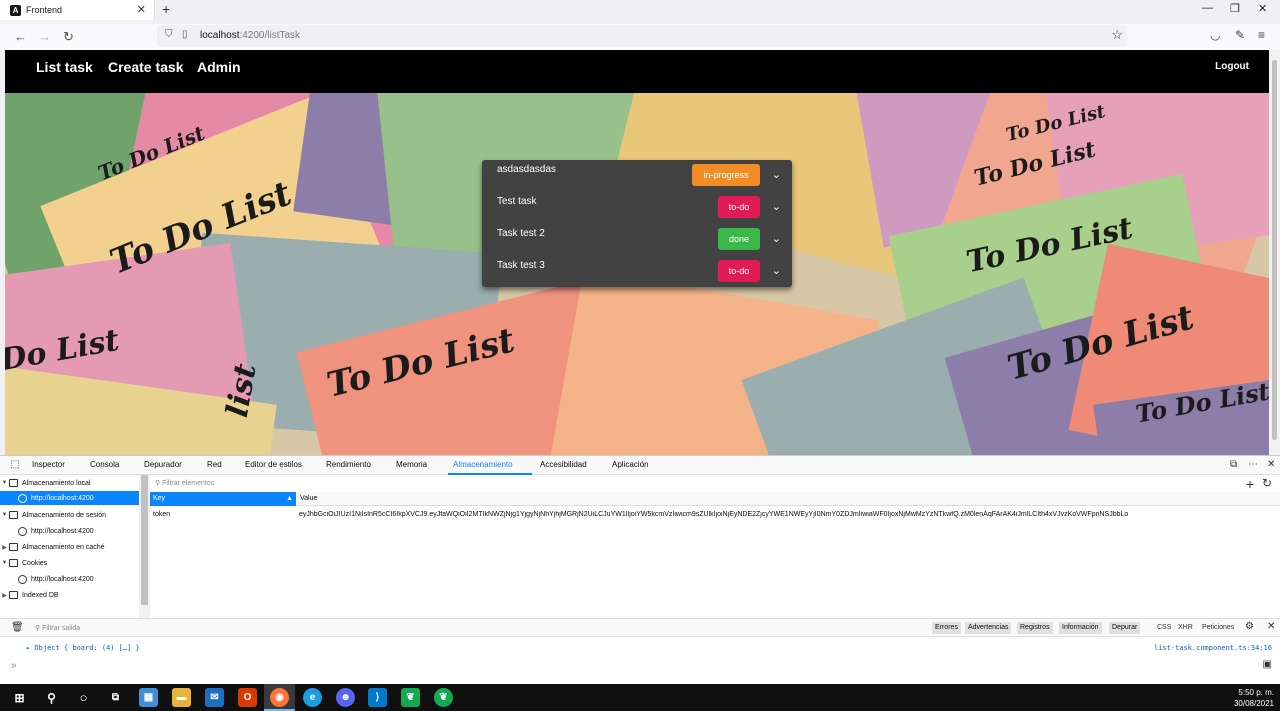  What do you see at coordinates (988, 628) in the screenshot?
I see `filter-warnings-button: Advertencias` at bounding box center [988, 628].